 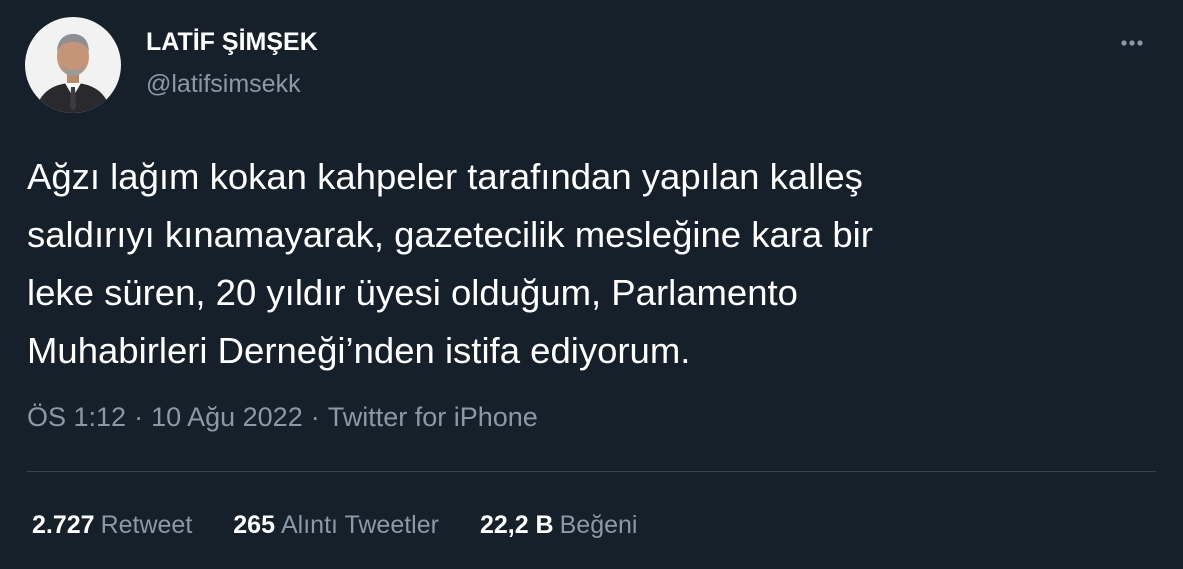 I want to click on tweet-meta: ÖS 1:12 · 10 Ağu 2022 · Twitter for iPhone, so click(x=282, y=417).